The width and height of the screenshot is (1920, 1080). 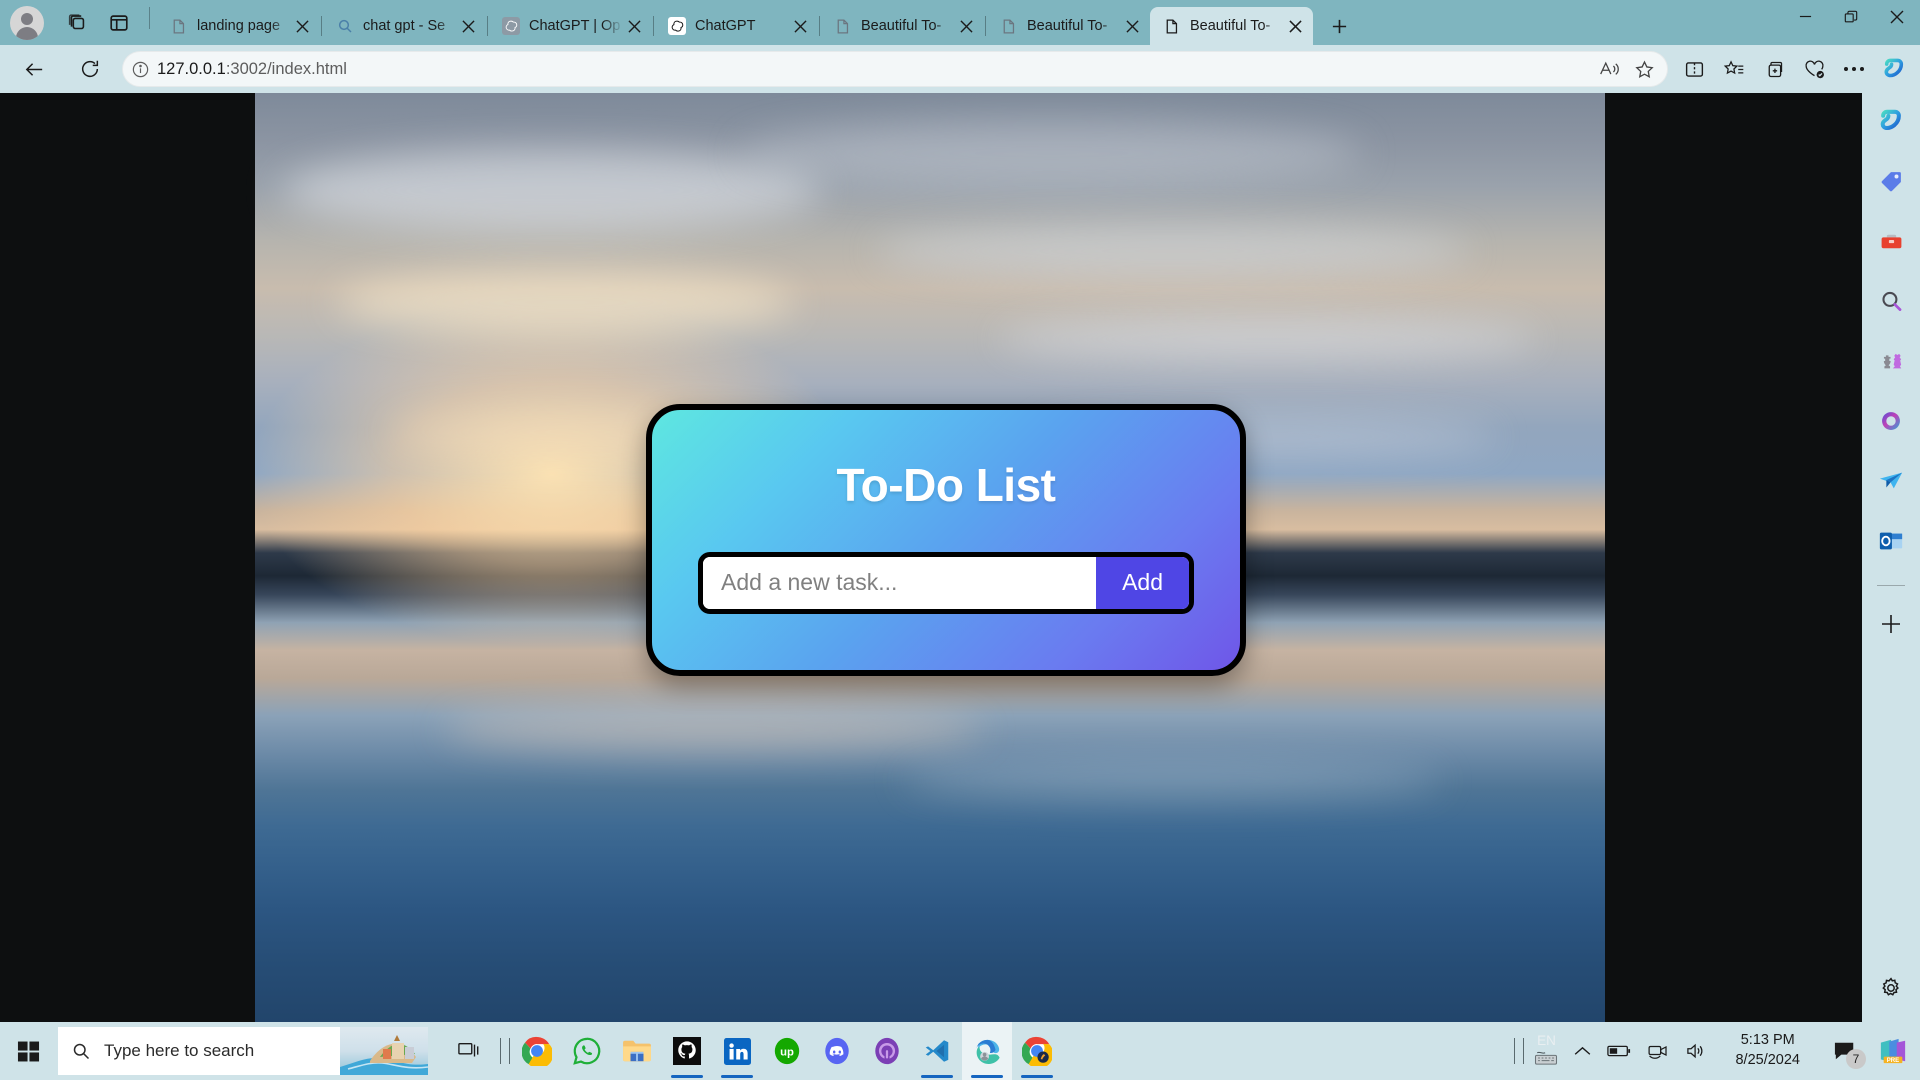 I want to click on tools-icon, so click(x=1891, y=241).